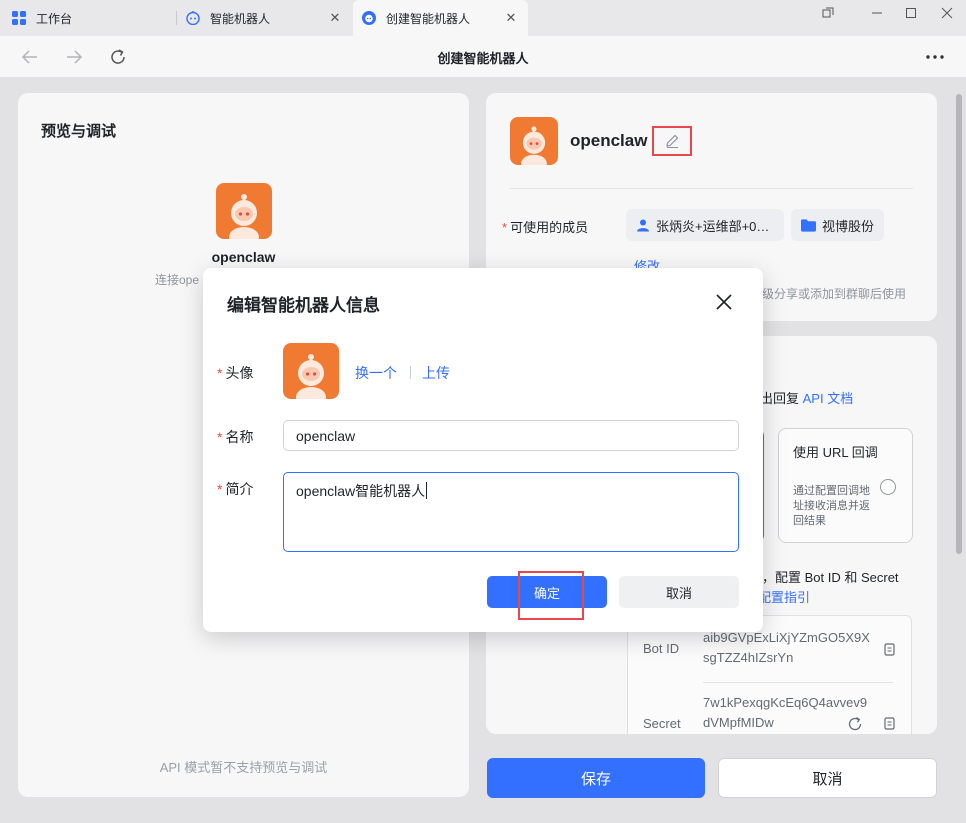 This screenshot has width=966, height=823. I want to click on user-icon, so click(643, 225).